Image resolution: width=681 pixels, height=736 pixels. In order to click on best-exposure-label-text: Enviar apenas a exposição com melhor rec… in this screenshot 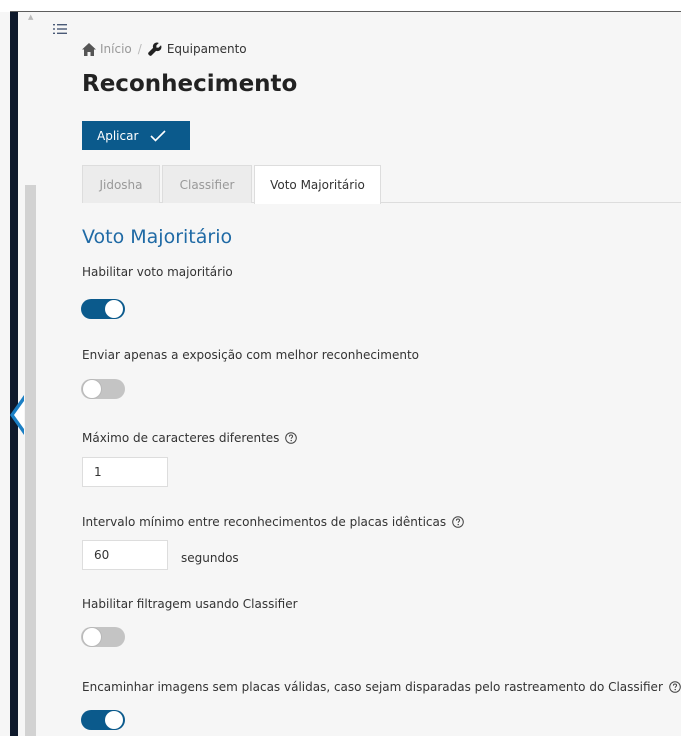, I will do `click(250, 355)`.